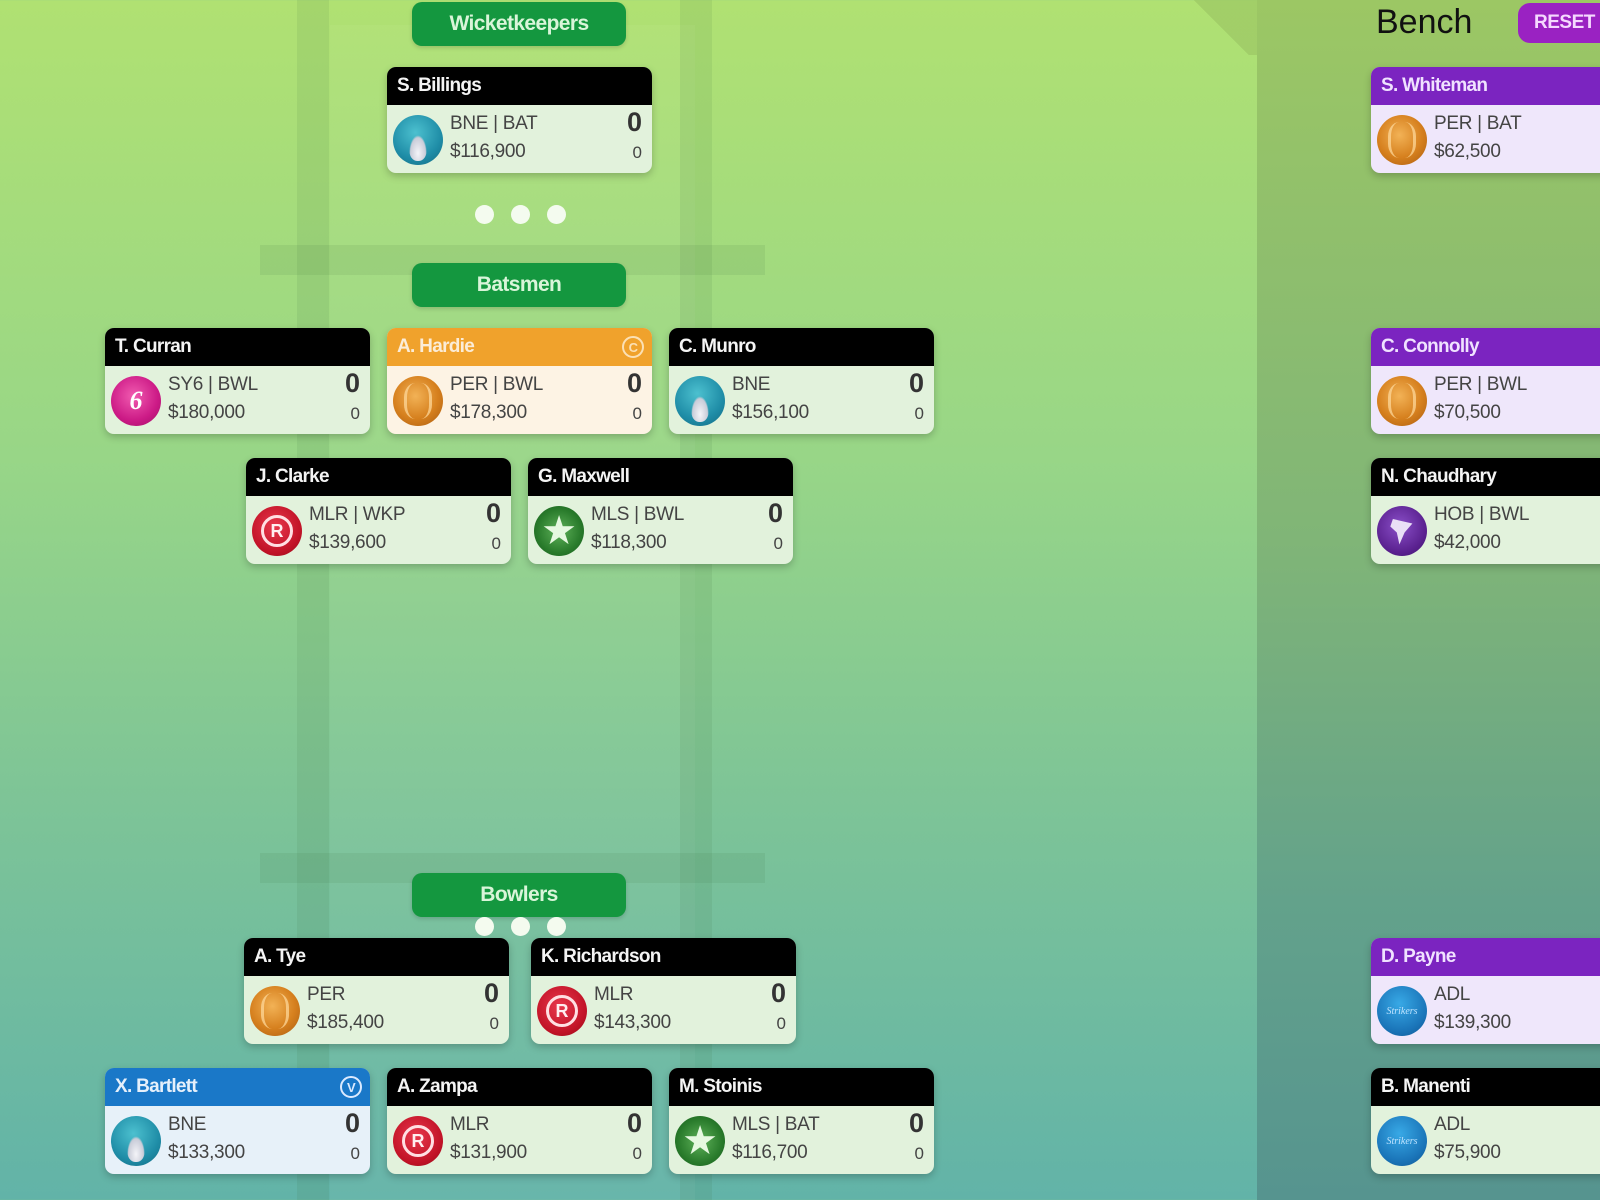 This screenshot has width=1600, height=1200. Describe the element at coordinates (1485, 991) in the screenshot. I see `bench-card-payne: D. Payne Strikers ADL $139,300` at that location.